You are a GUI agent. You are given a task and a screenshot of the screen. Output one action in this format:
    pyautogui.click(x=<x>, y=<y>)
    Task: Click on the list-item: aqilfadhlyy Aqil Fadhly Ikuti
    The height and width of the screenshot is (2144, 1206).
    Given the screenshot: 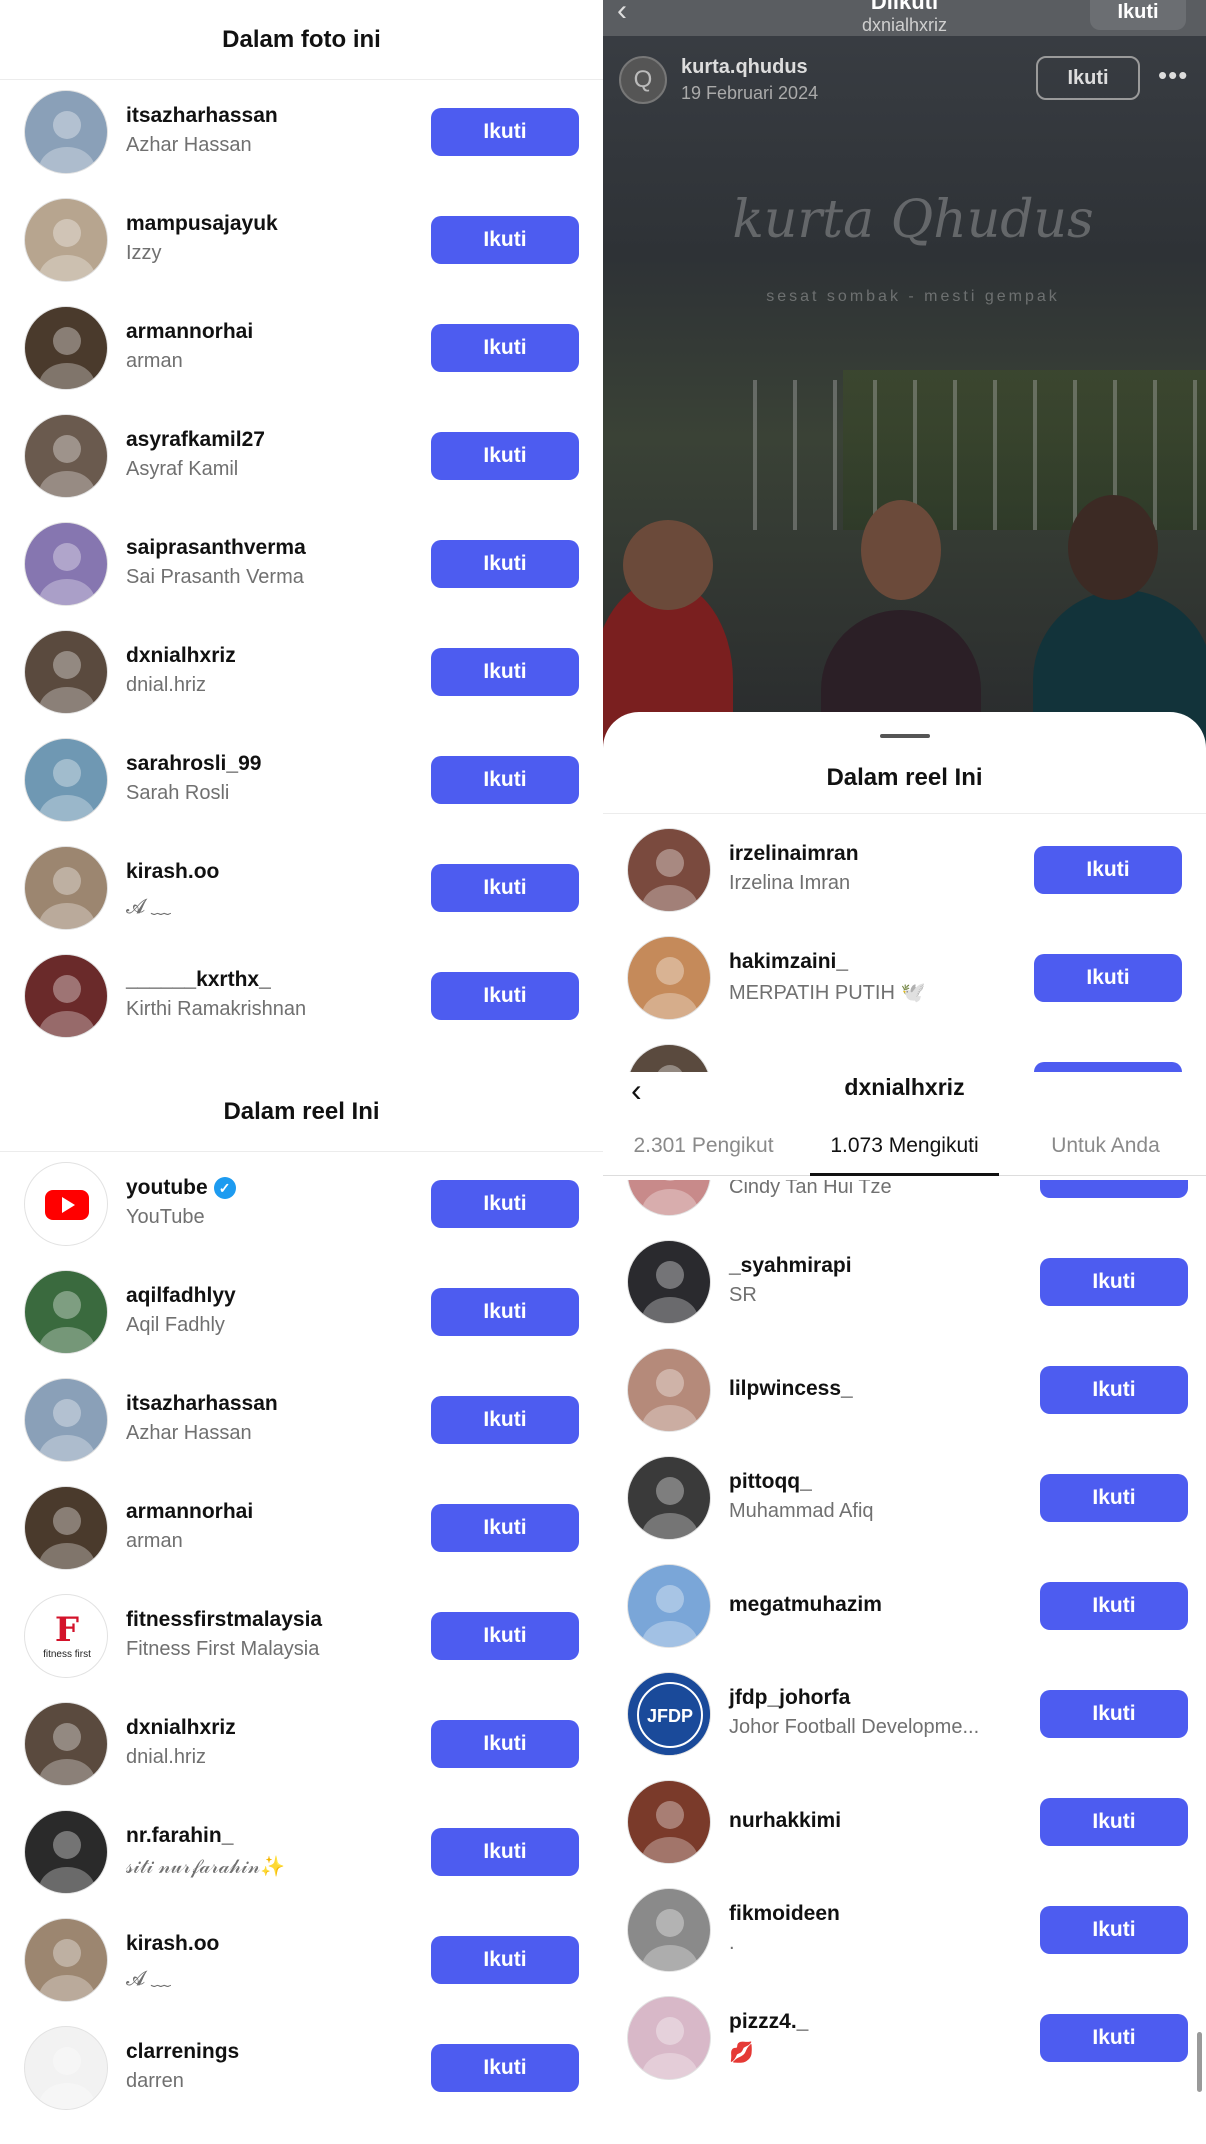 What is the action you would take?
    pyautogui.click(x=301, y=1312)
    